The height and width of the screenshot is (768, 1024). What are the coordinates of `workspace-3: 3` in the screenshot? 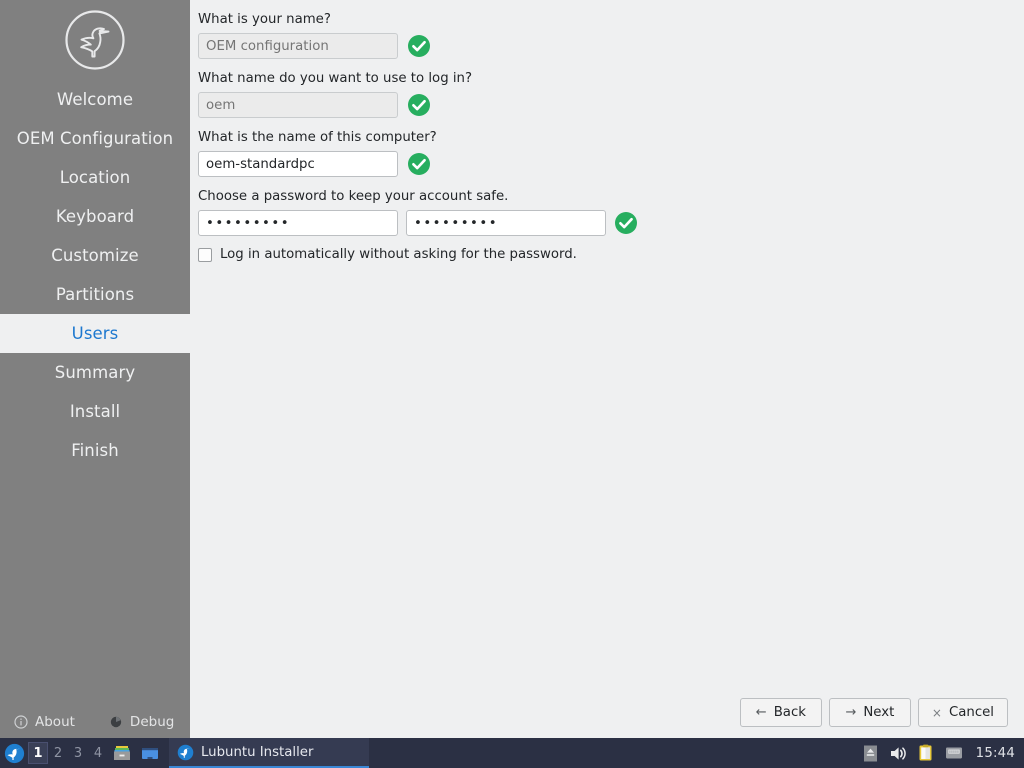 It's located at (78, 753).